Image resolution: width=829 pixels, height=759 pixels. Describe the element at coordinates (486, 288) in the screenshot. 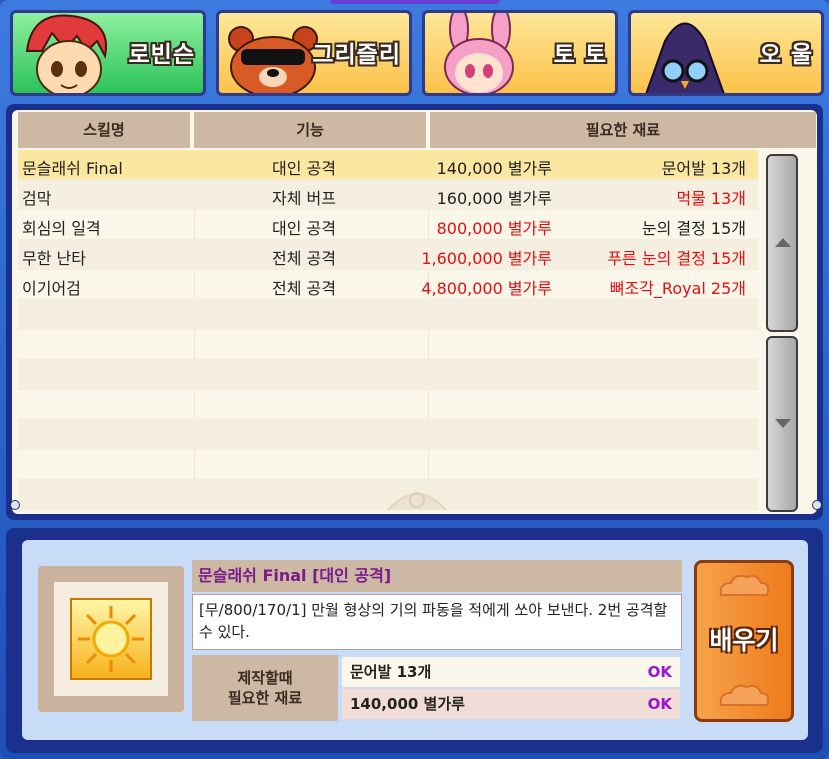

I see `skill-cost: 4,800,000 별가루` at that location.